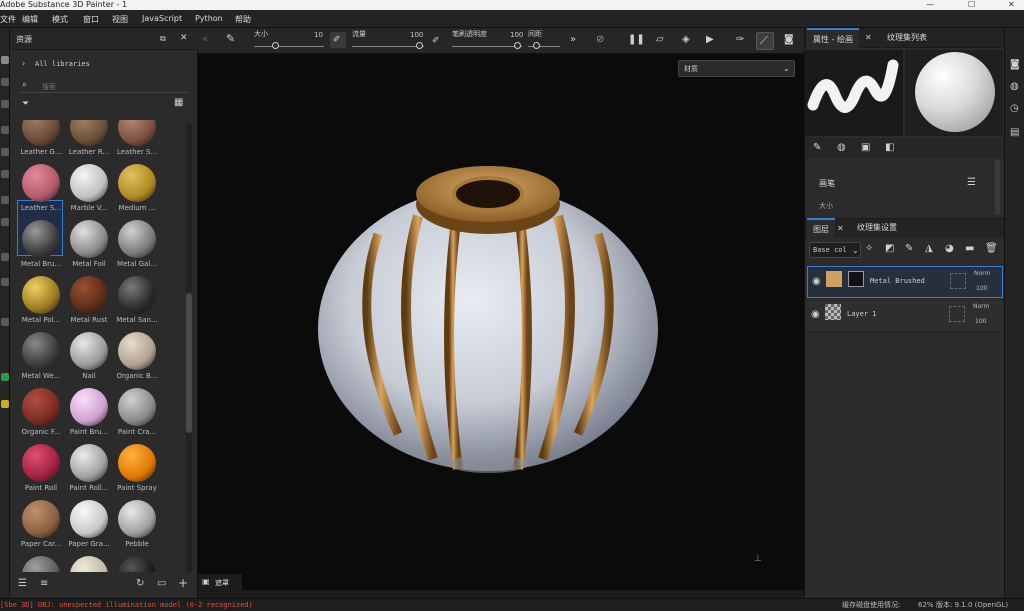  What do you see at coordinates (30, 19) in the screenshot?
I see `menu-edit: 编辑` at bounding box center [30, 19].